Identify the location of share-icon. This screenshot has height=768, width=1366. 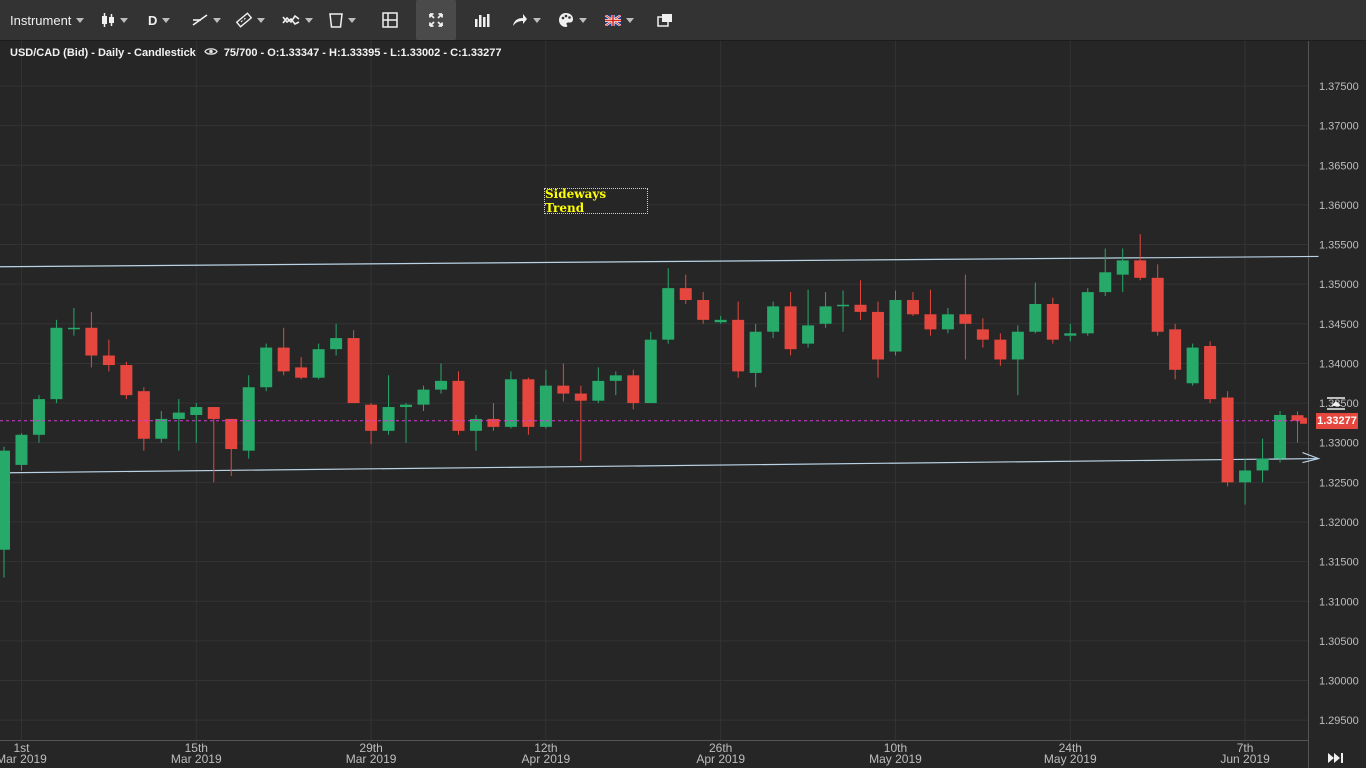
(520, 20).